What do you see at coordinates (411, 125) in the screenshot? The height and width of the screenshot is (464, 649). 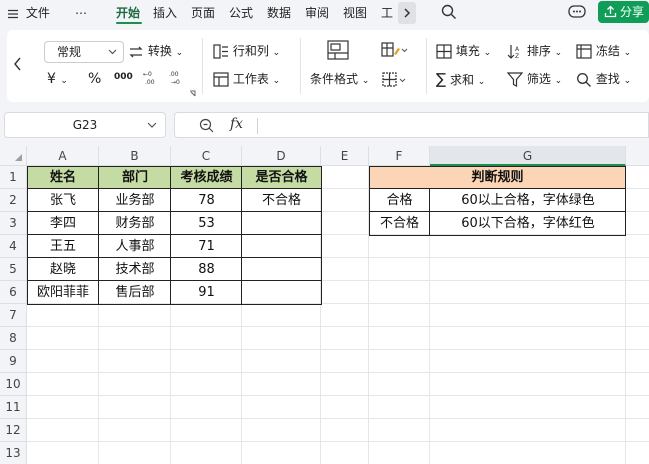 I see `formula-input: fx` at bounding box center [411, 125].